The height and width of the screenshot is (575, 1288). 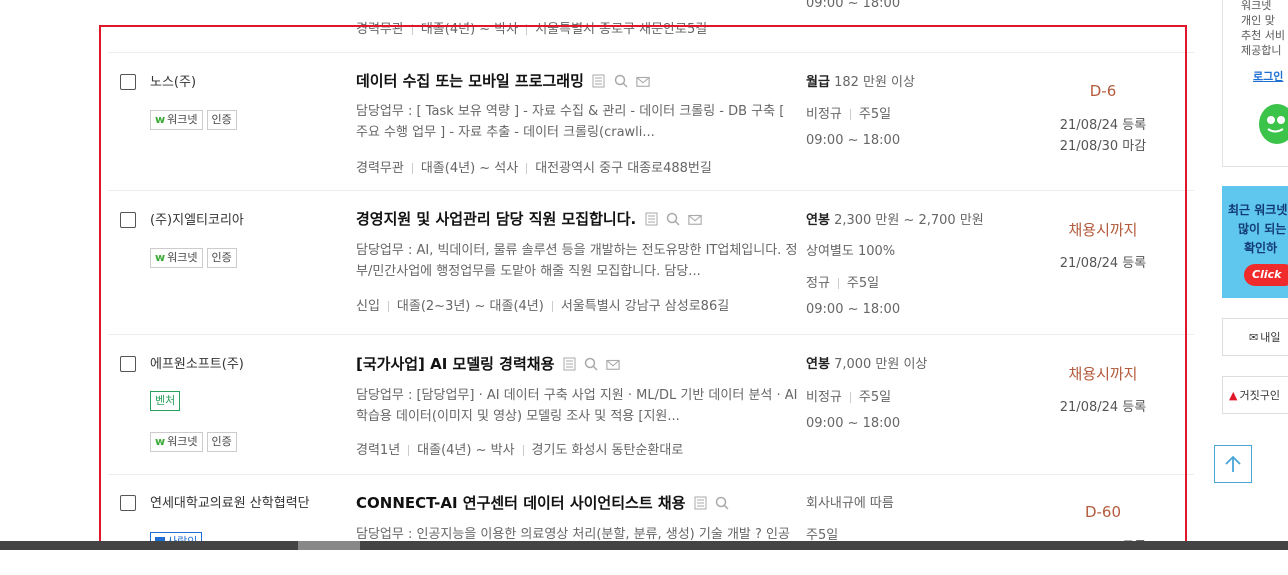 I want to click on salary: 연봉 7,000 만원 이상, so click(x=866, y=362).